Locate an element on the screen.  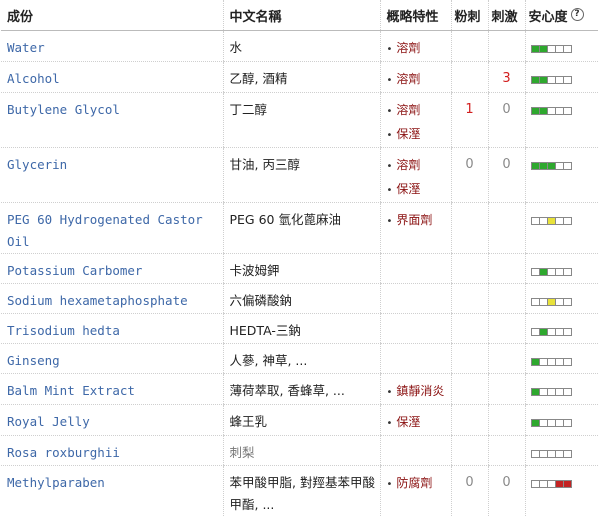
ingredient-name-cell: Potassium Carbomer is located at coordinates (112, 269).